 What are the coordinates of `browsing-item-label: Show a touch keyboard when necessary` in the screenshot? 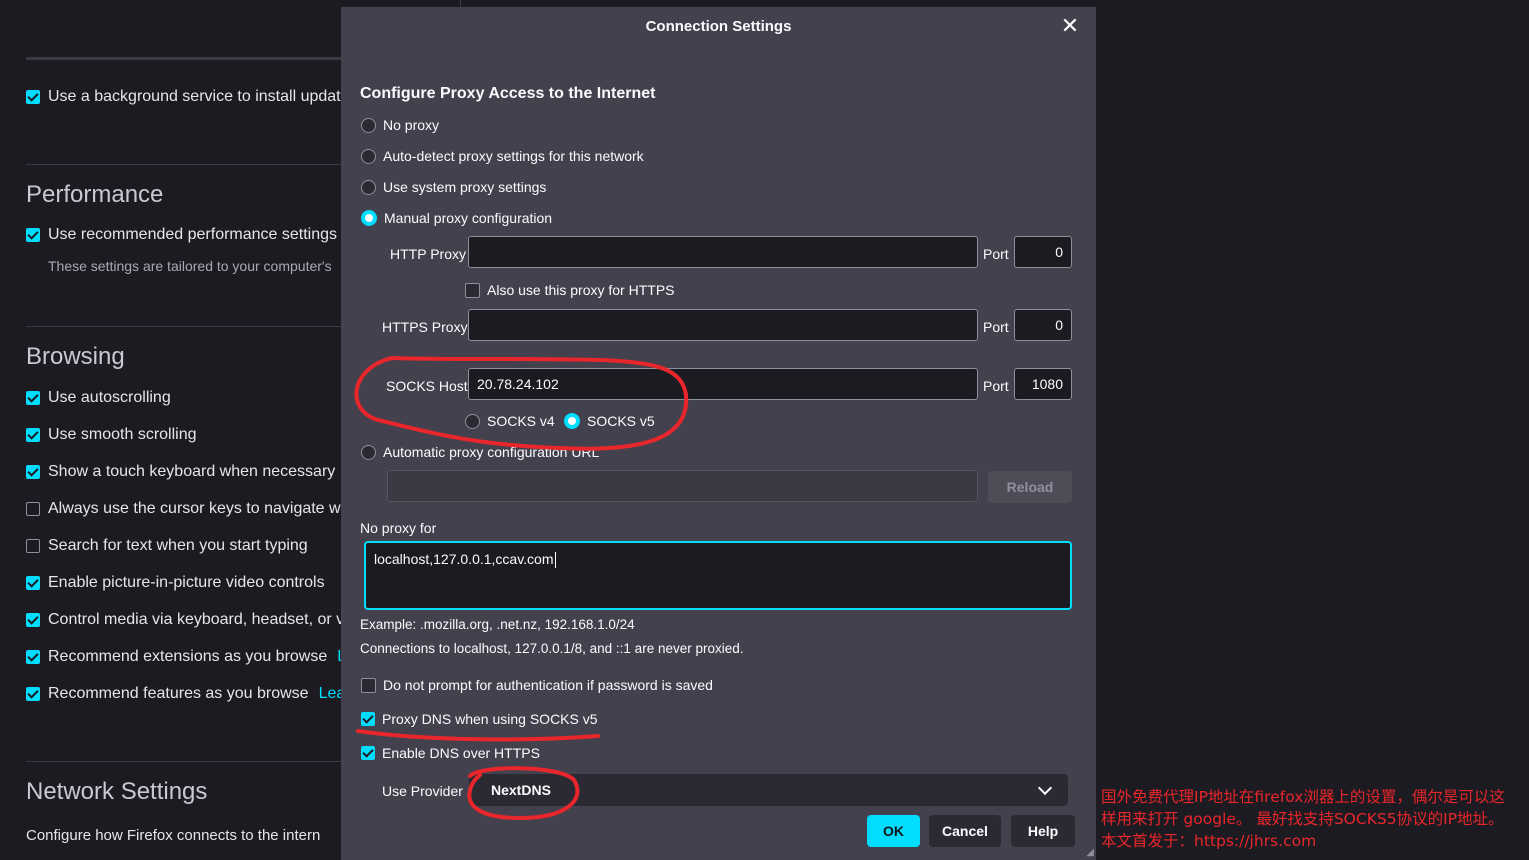 It's located at (192, 471).